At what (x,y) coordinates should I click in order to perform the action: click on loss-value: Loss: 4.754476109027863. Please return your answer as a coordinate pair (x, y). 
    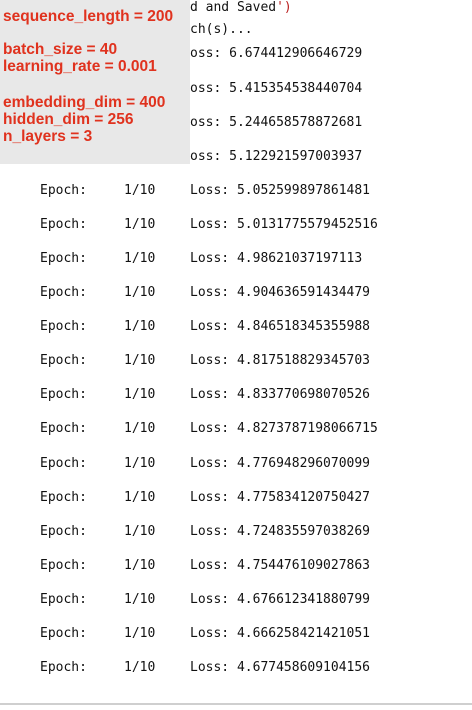
    Looking at the image, I should click on (280, 565).